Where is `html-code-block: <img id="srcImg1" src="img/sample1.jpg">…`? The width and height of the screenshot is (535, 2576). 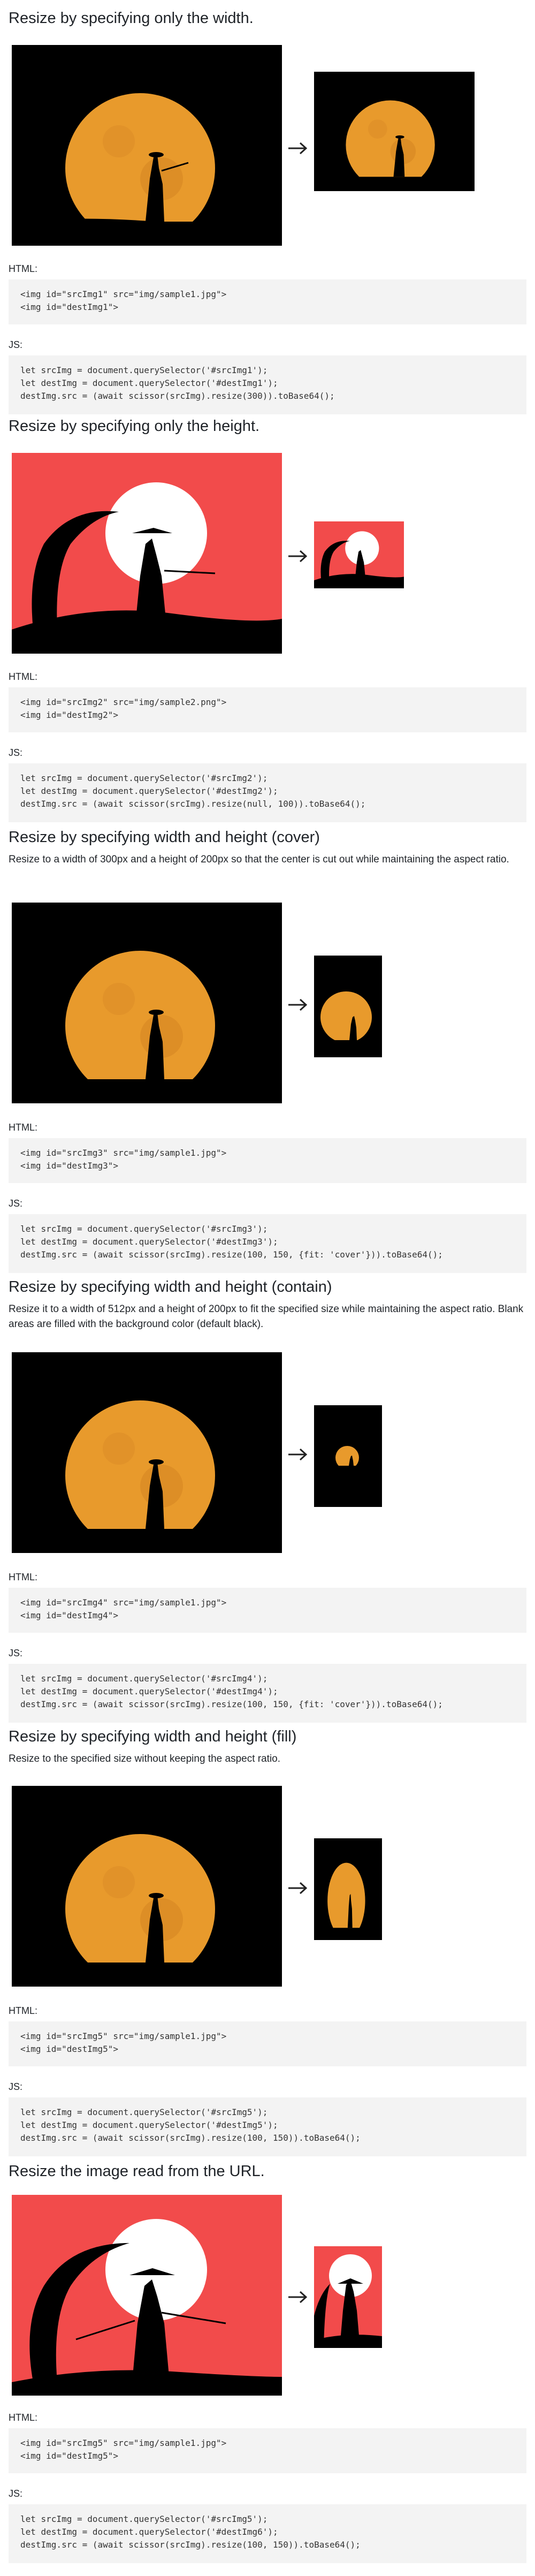 html-code-block: <img id="srcImg1" src="img/sample1.jpg">… is located at coordinates (267, 301).